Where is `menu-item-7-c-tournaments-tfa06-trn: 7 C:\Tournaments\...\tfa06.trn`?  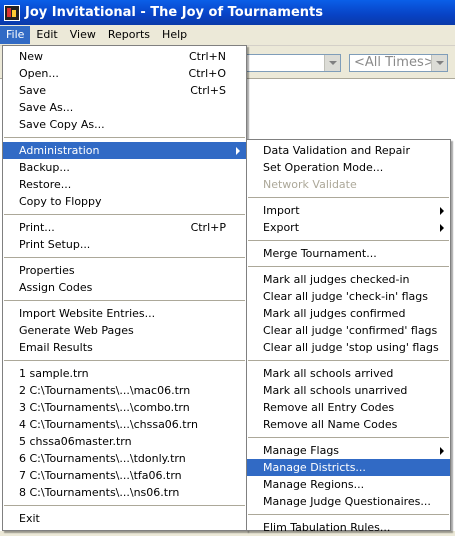
menu-item-7-c-tournaments-tfa06-trn: 7 C:\Tournaments\...\tfa06.trn is located at coordinates (124, 475).